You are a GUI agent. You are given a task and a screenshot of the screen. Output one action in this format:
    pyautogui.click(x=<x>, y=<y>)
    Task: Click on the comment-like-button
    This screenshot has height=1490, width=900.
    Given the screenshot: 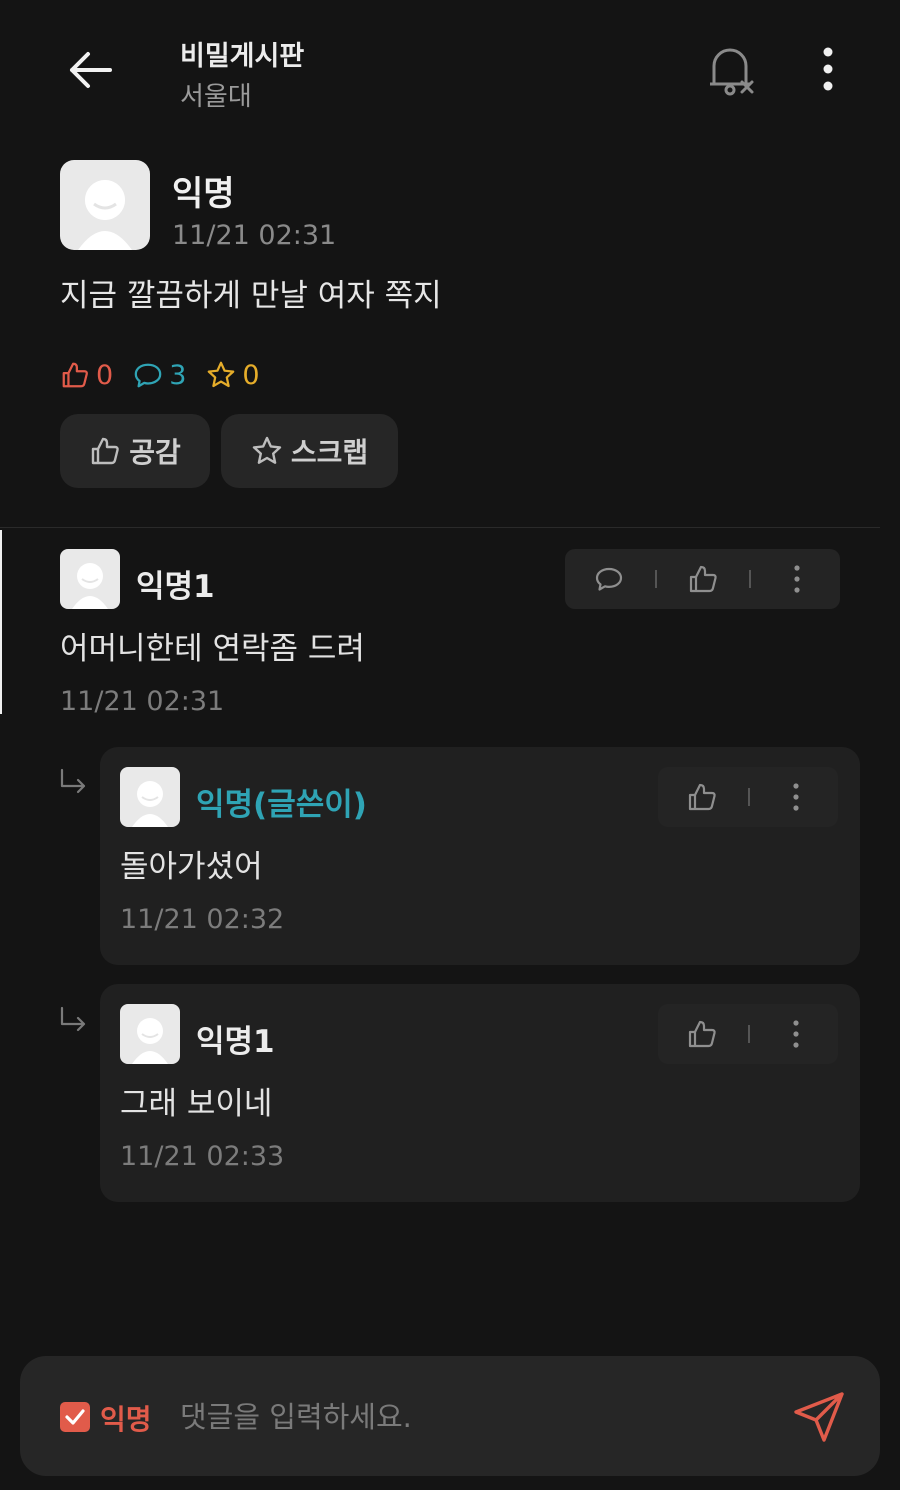 What is the action you would take?
    pyautogui.click(x=703, y=579)
    